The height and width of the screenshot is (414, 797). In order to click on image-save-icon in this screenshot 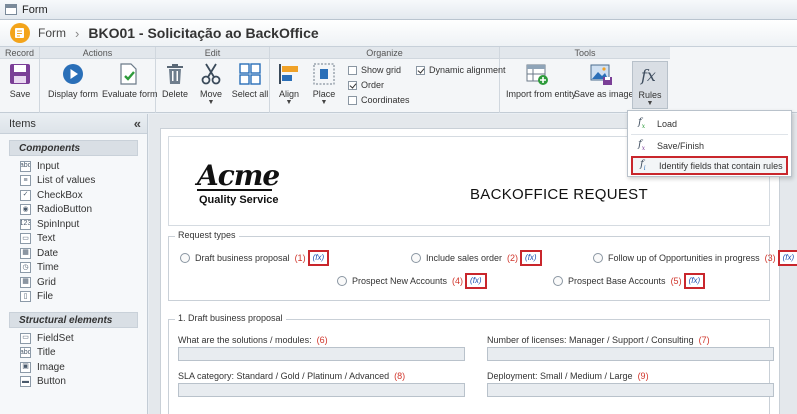, I will do `click(601, 74)`.